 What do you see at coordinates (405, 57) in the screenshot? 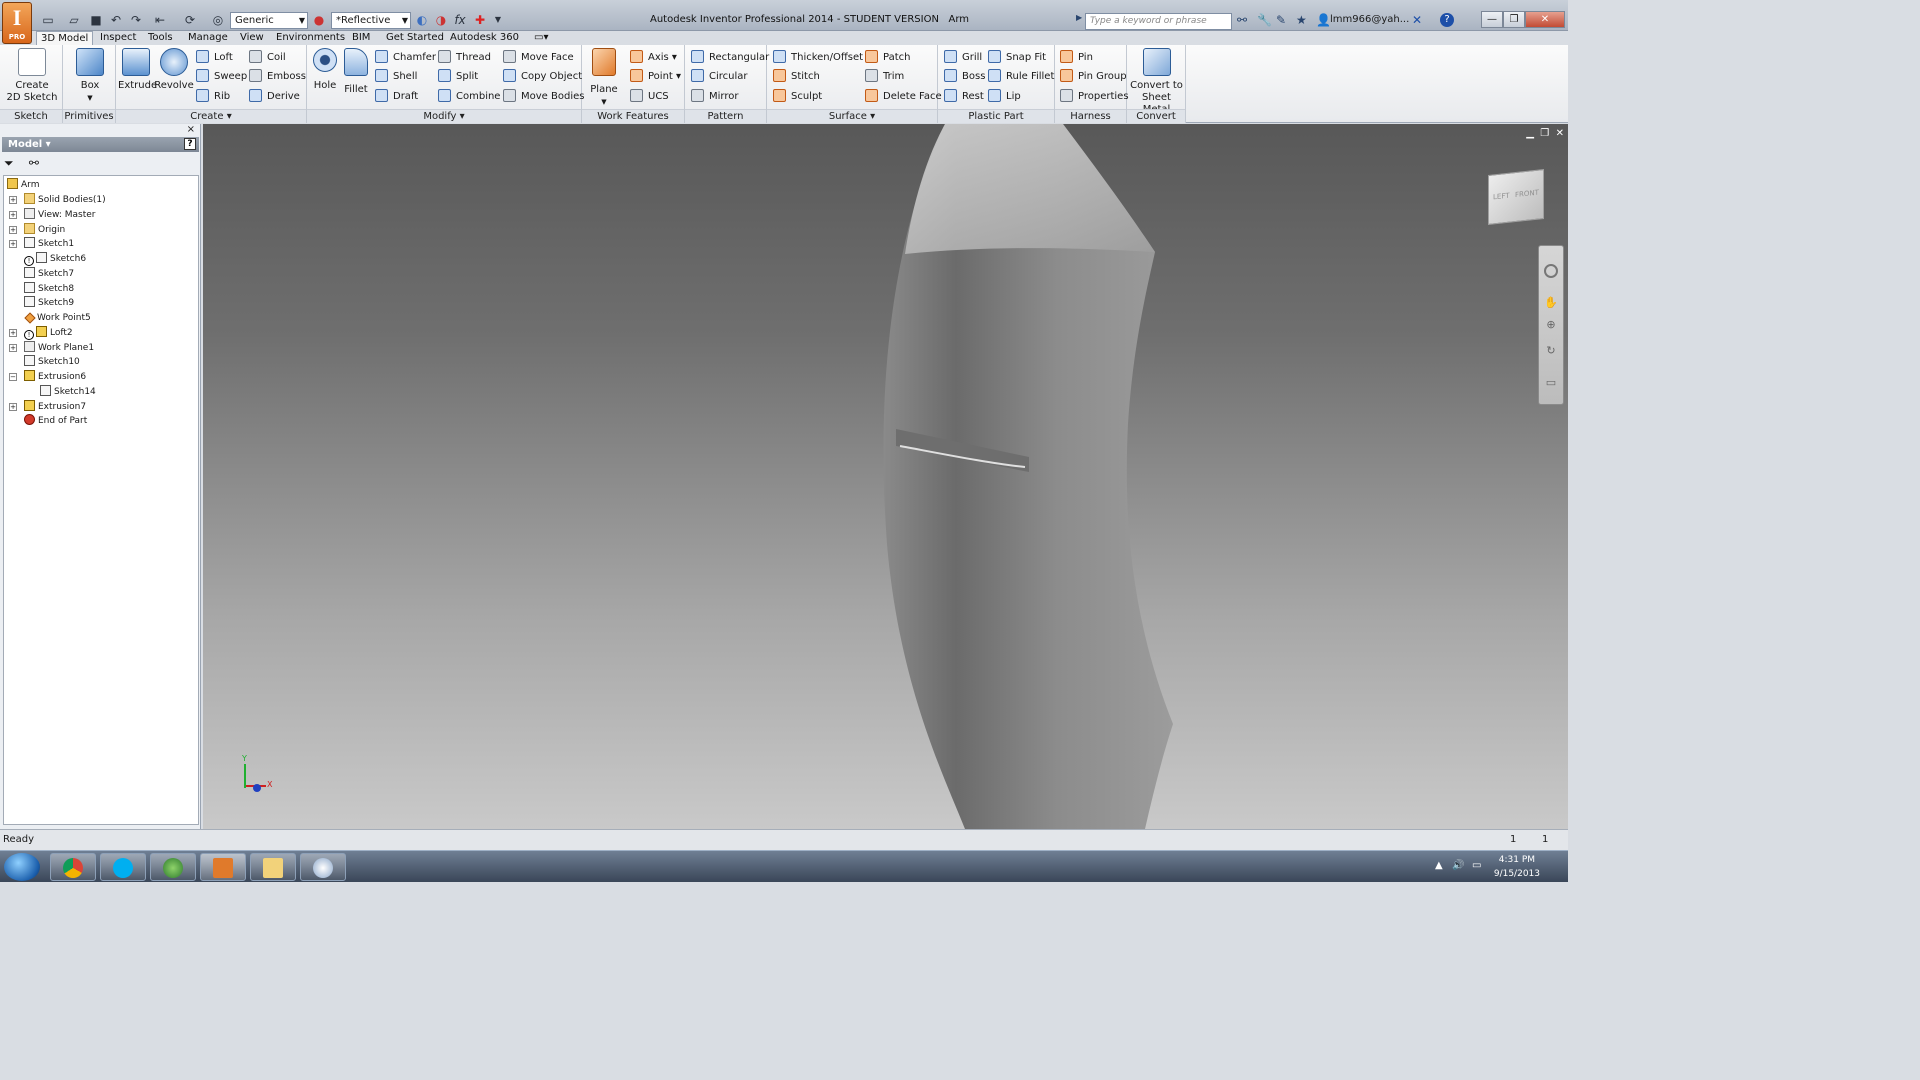
I see `chamfer-button: Chamfer` at bounding box center [405, 57].